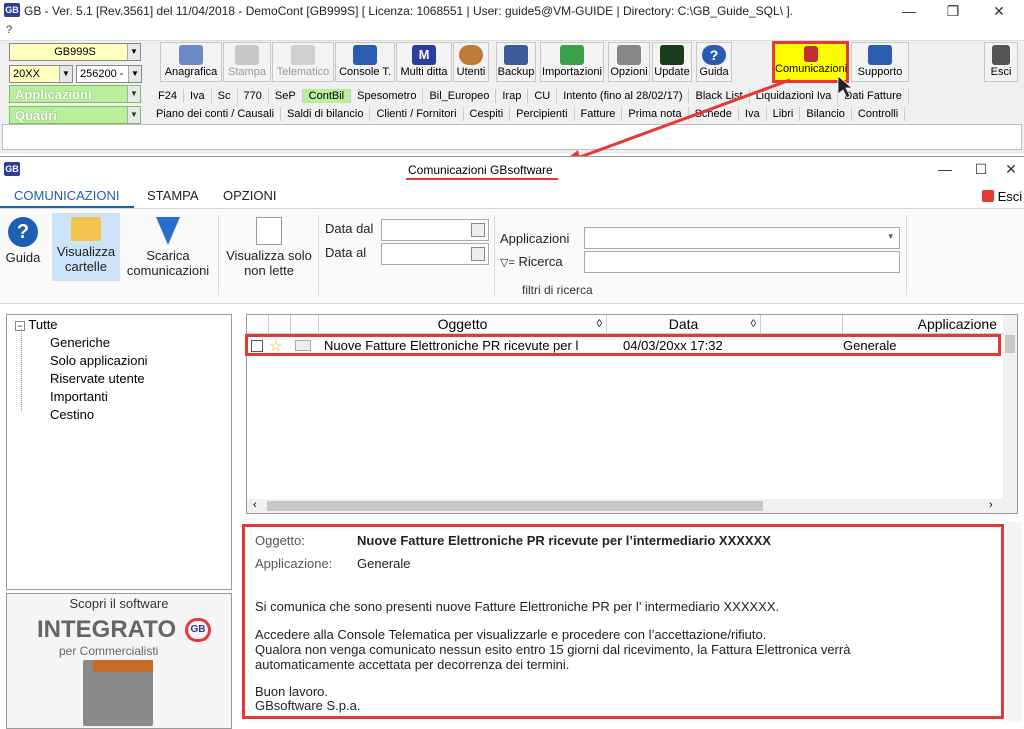 This screenshot has width=1024, height=729. What do you see at coordinates (275, 346) in the screenshot?
I see `star-icon: ☆` at bounding box center [275, 346].